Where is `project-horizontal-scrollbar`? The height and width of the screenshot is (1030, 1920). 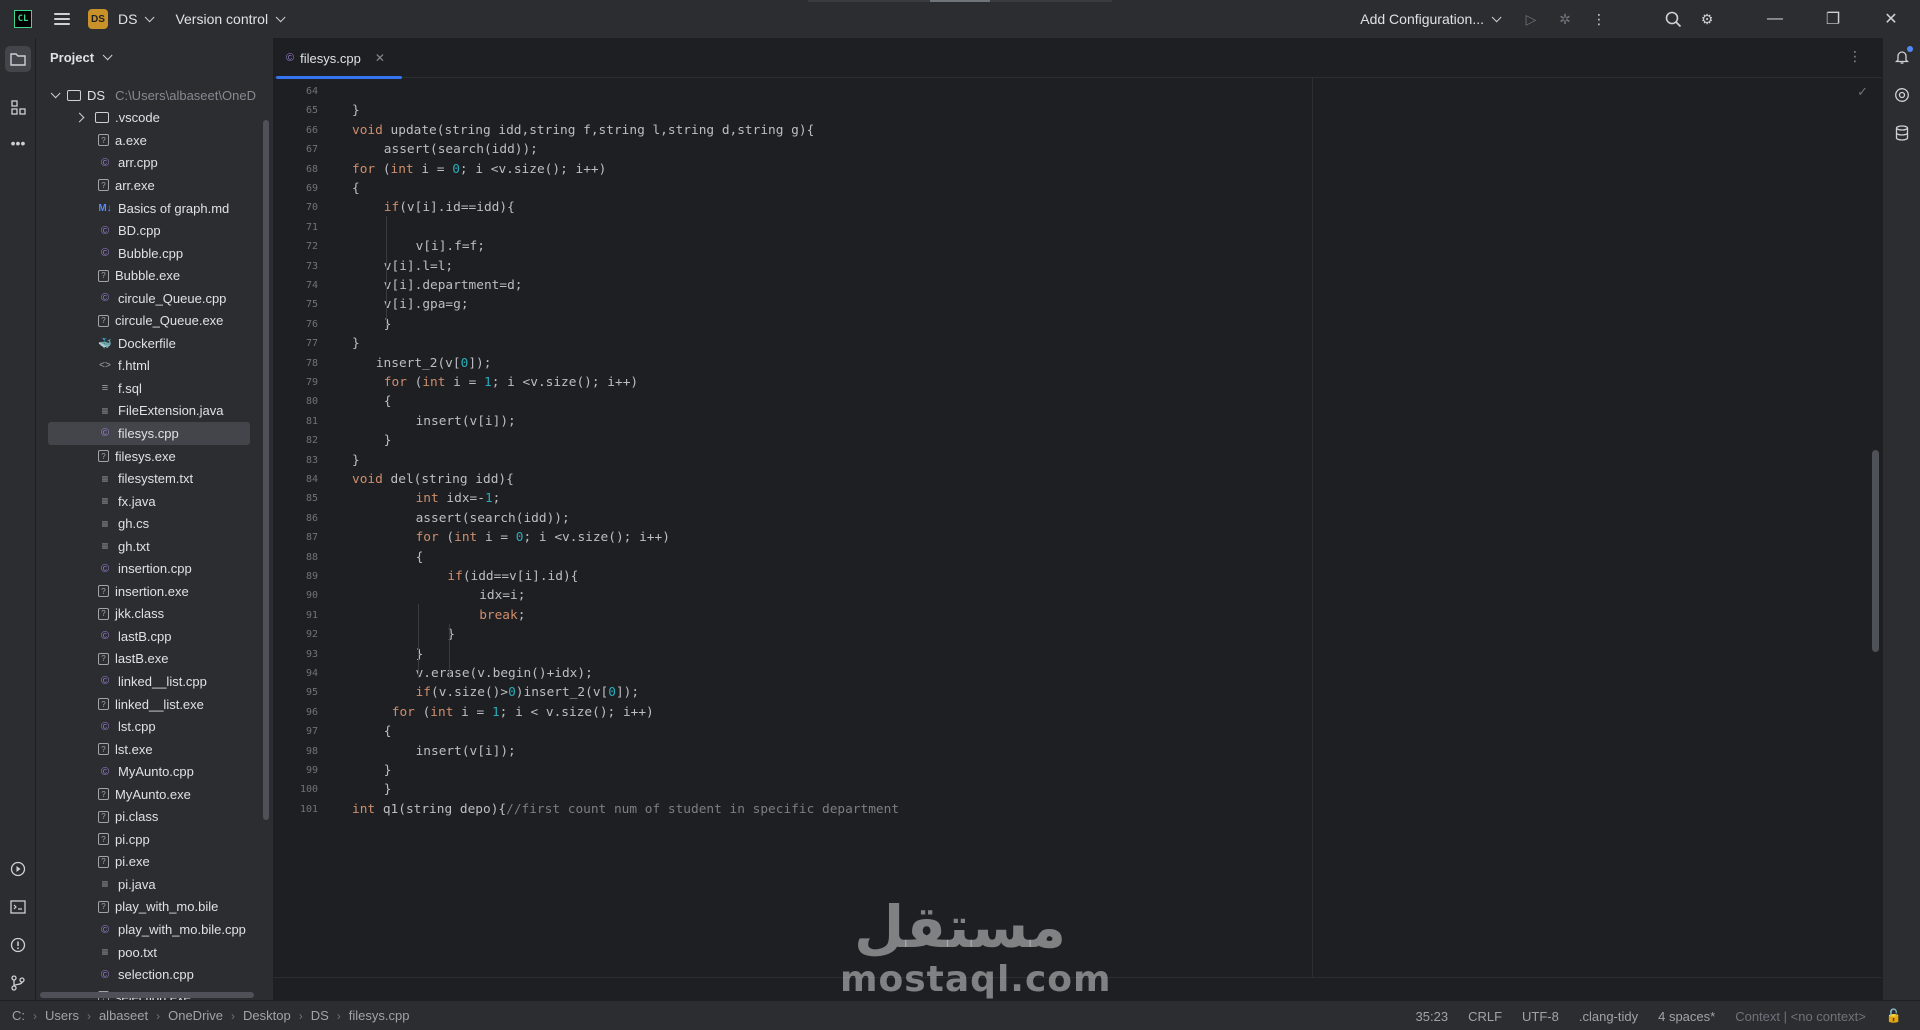 project-horizontal-scrollbar is located at coordinates (147, 995).